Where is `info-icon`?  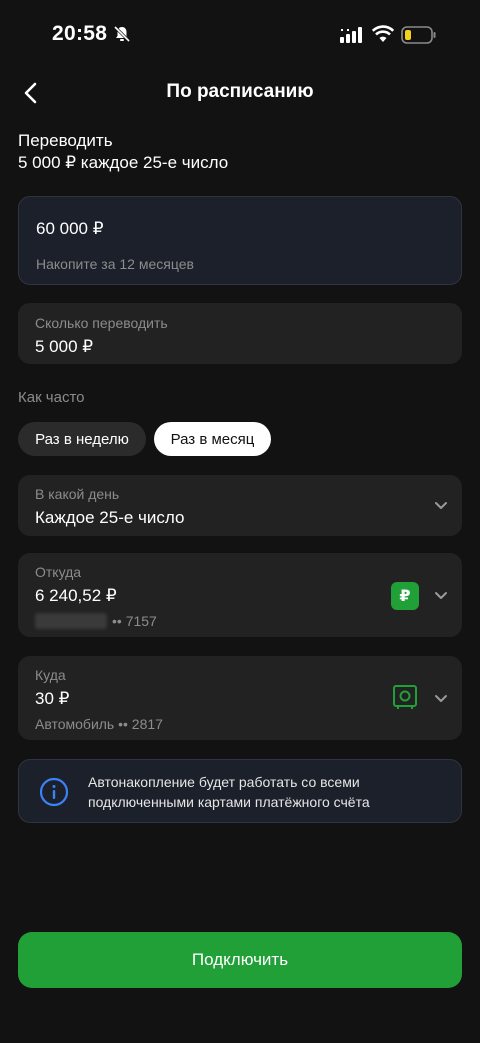 info-icon is located at coordinates (54, 792).